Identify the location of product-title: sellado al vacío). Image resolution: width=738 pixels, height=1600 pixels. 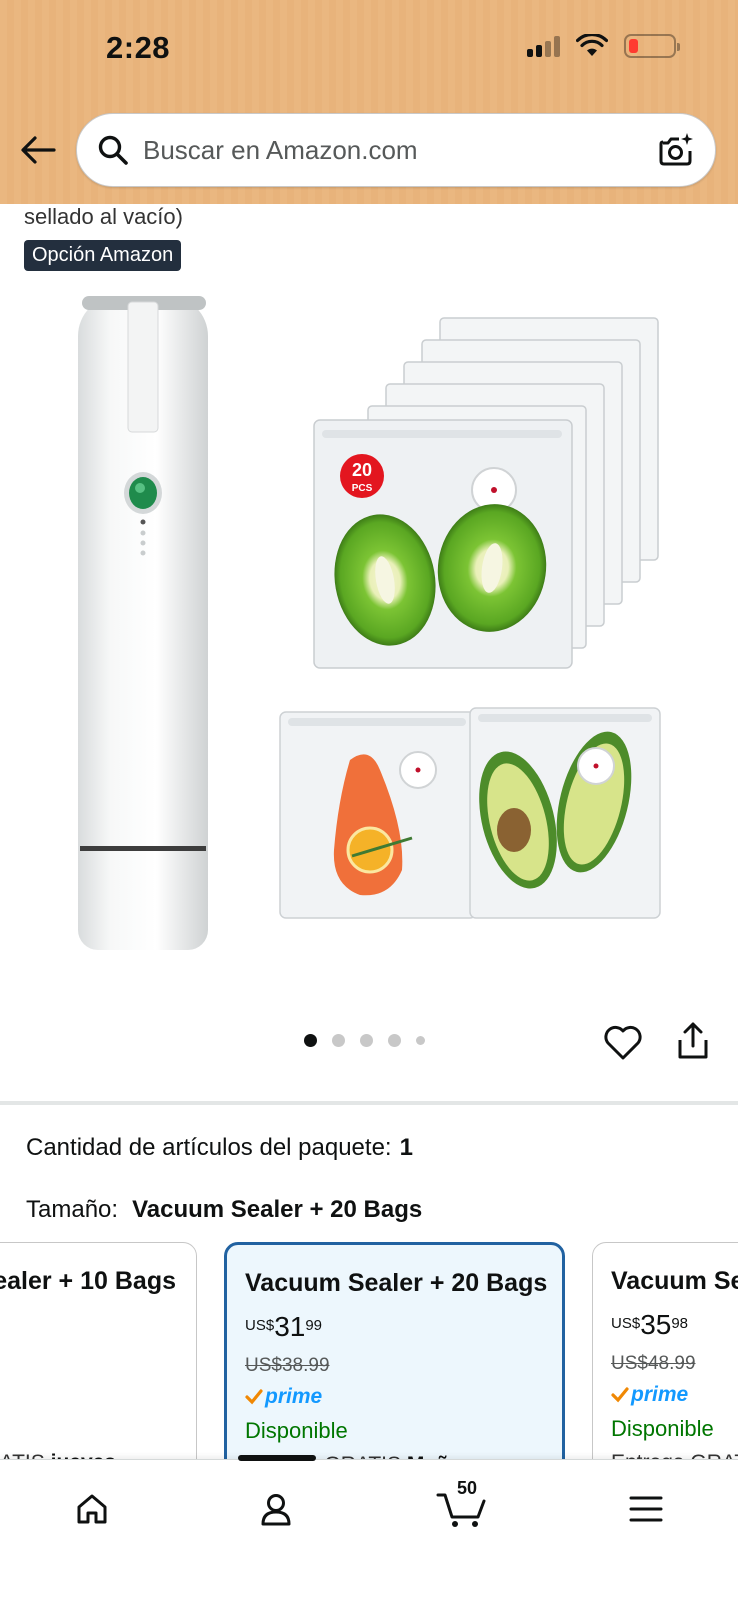
(103, 216).